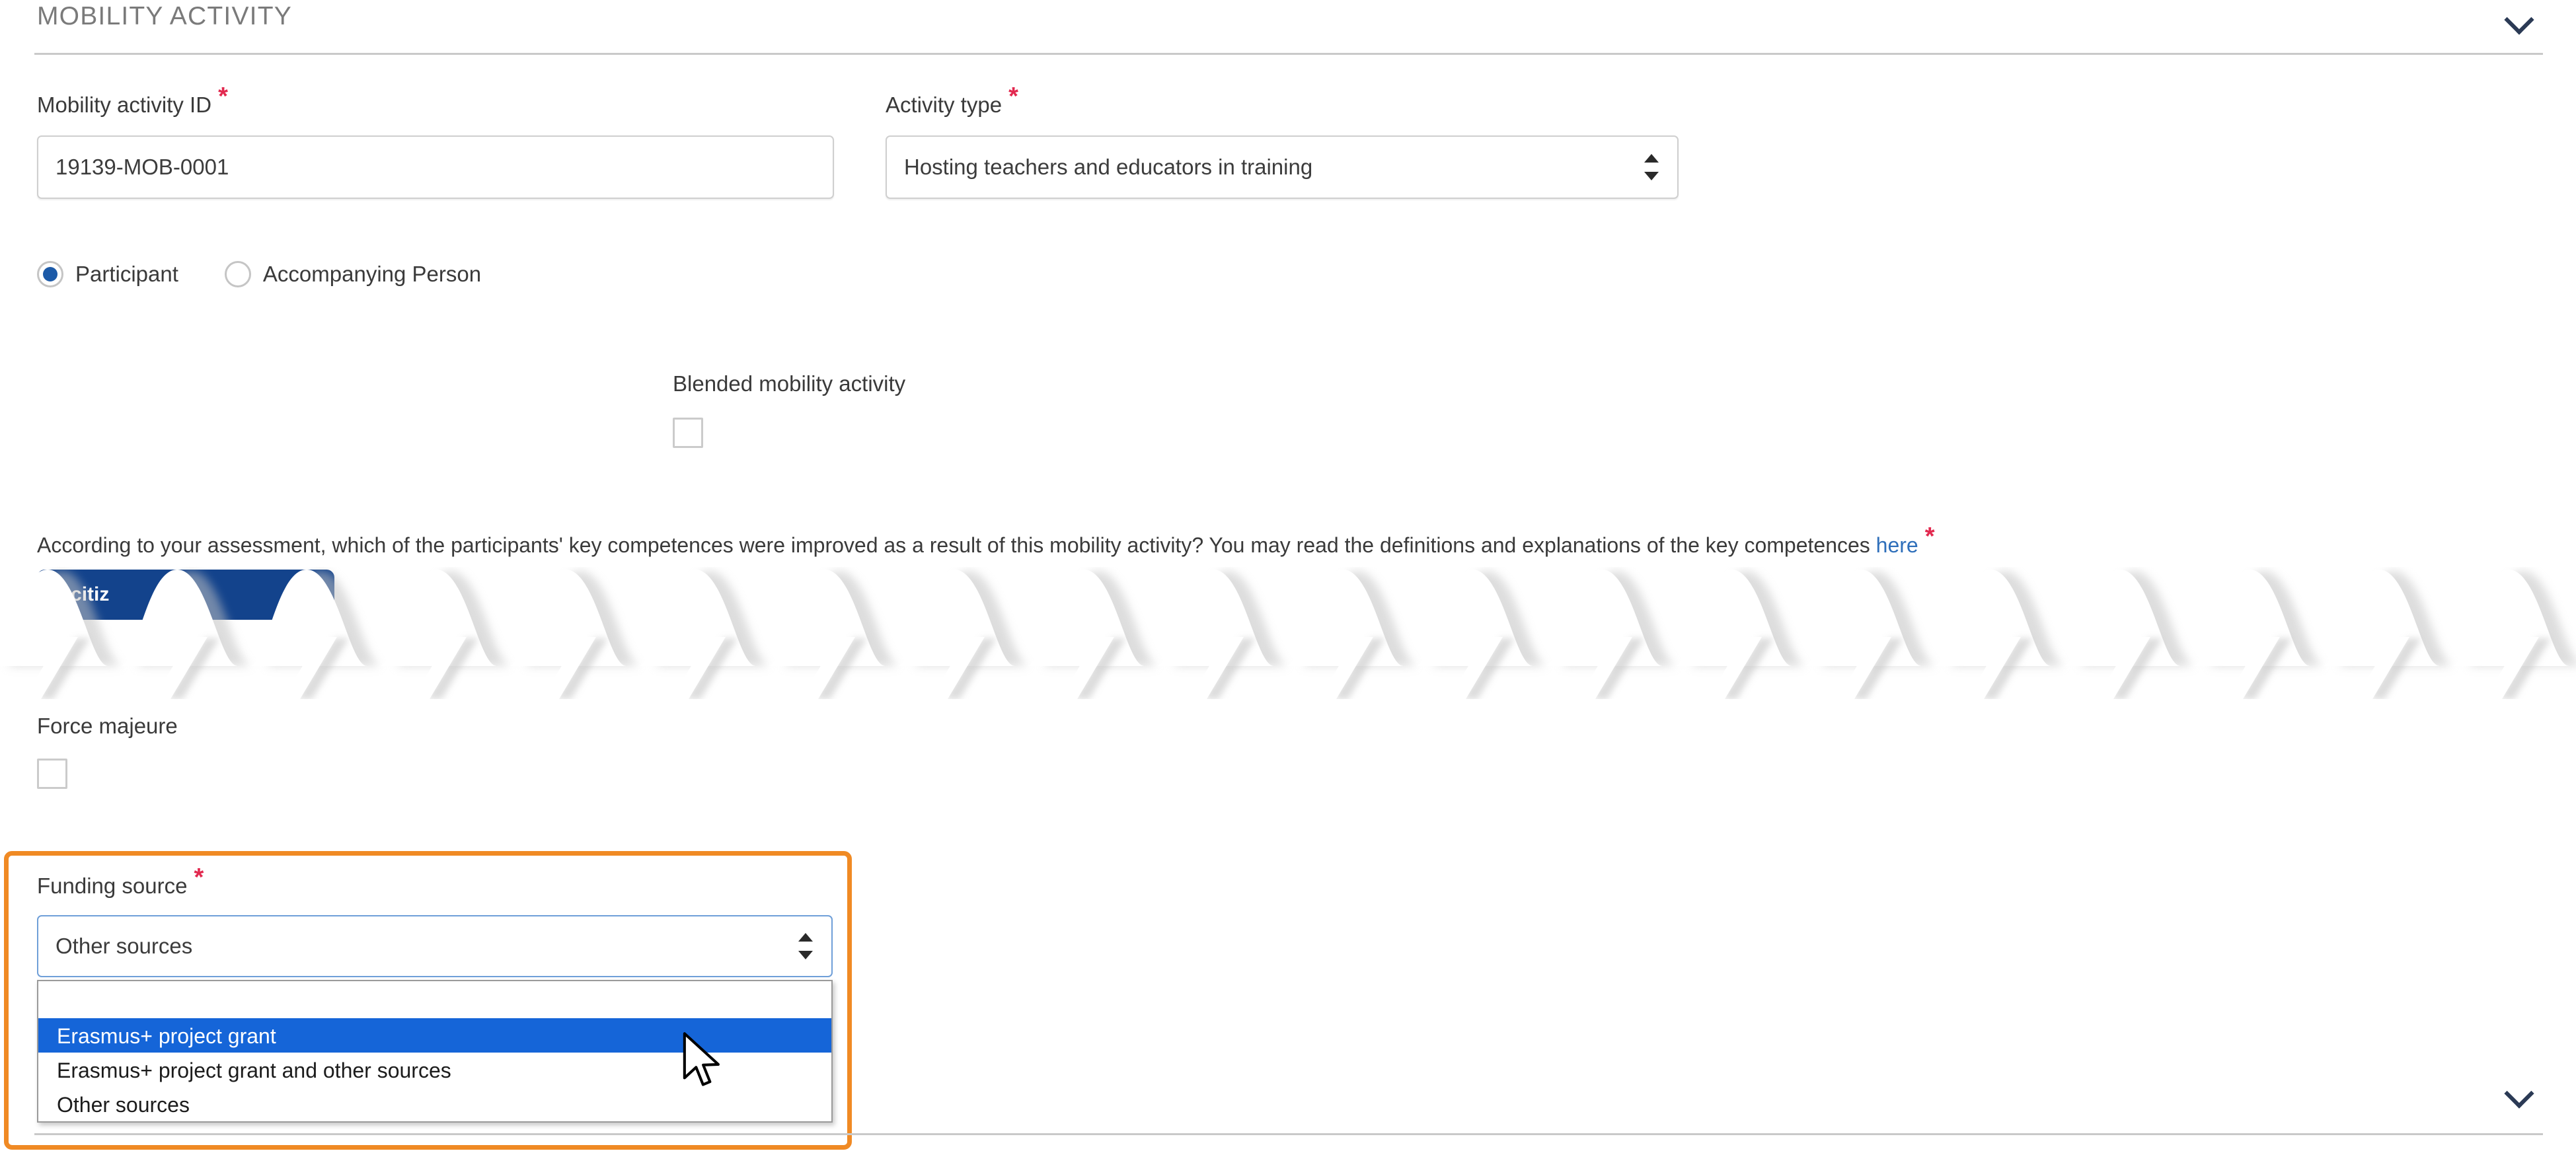 The image size is (2576, 1153). I want to click on dropdown-option-erasmus-project-grant-and-other-sources: Erasmus+ project grant and other sources, so click(435, 1070).